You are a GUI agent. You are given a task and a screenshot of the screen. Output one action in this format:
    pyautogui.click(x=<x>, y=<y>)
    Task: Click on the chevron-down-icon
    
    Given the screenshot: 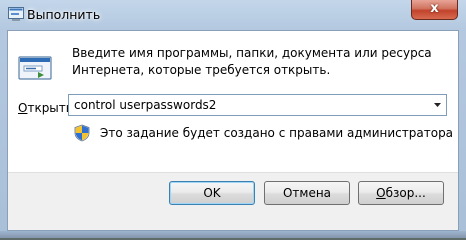 What is the action you would take?
    pyautogui.click(x=437, y=105)
    